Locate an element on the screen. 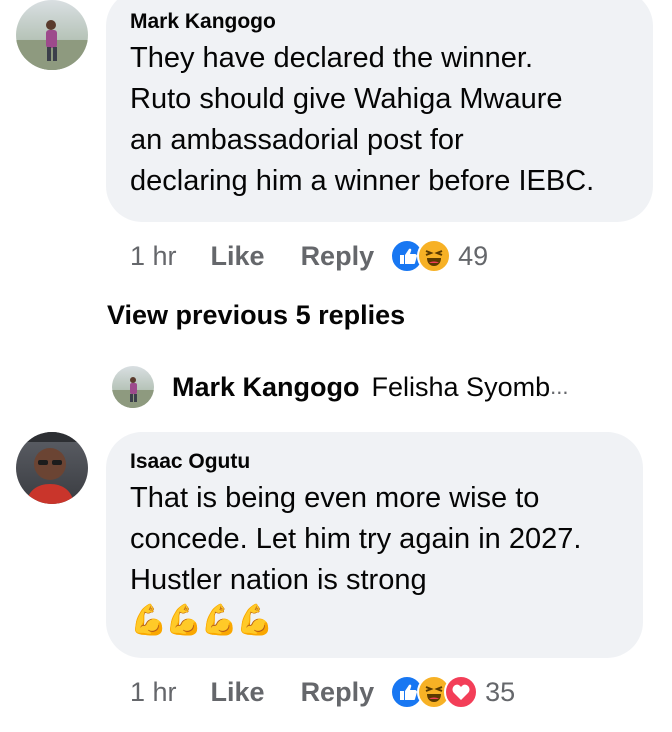  comment-author: Mark Kangogo is located at coordinates (391, 22).